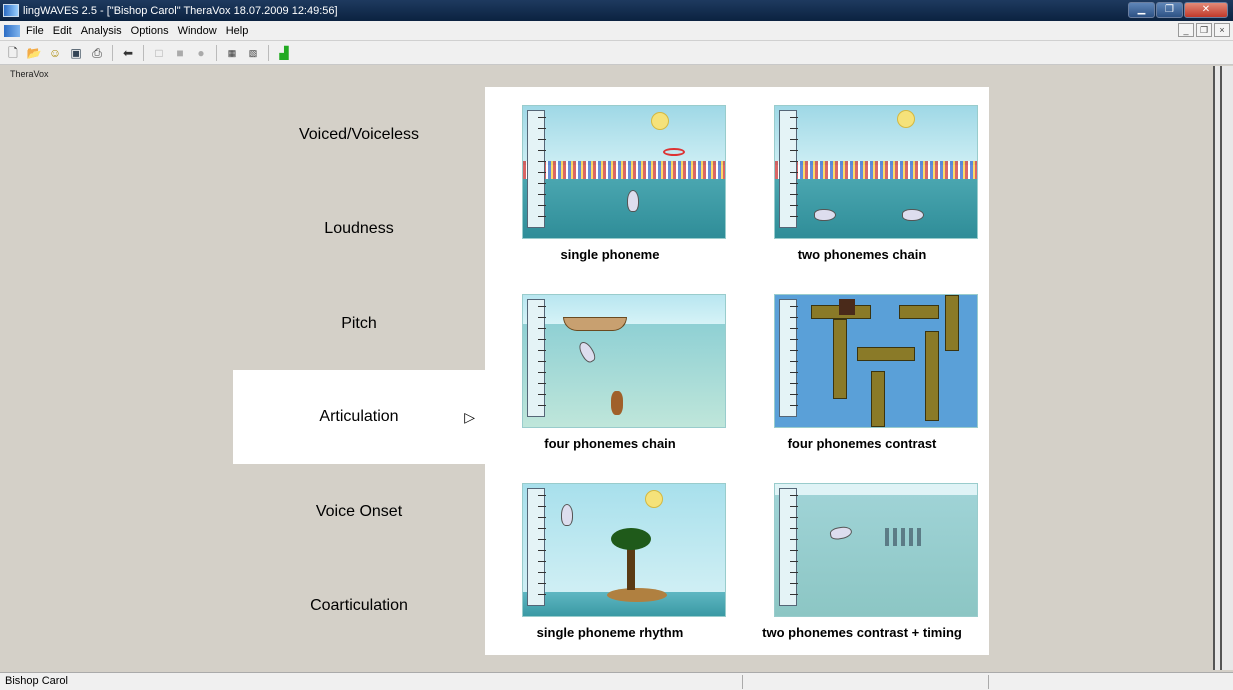  I want to click on category-label: Articulation, so click(359, 416).